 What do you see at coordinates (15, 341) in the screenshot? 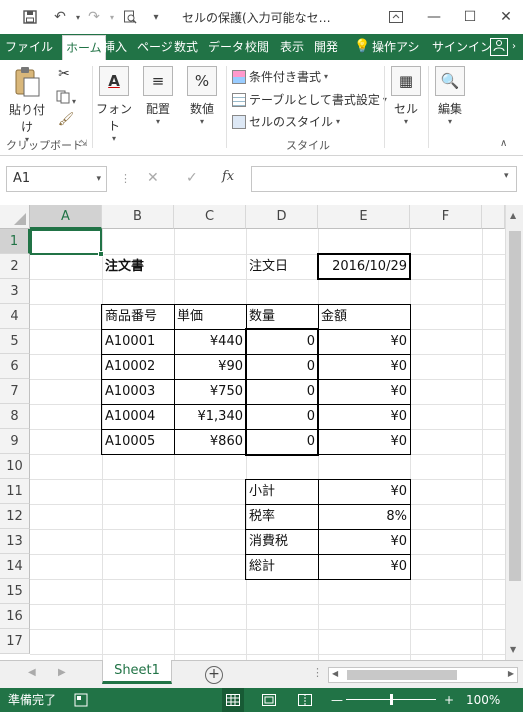
I see `row-header-5: 5` at bounding box center [15, 341].